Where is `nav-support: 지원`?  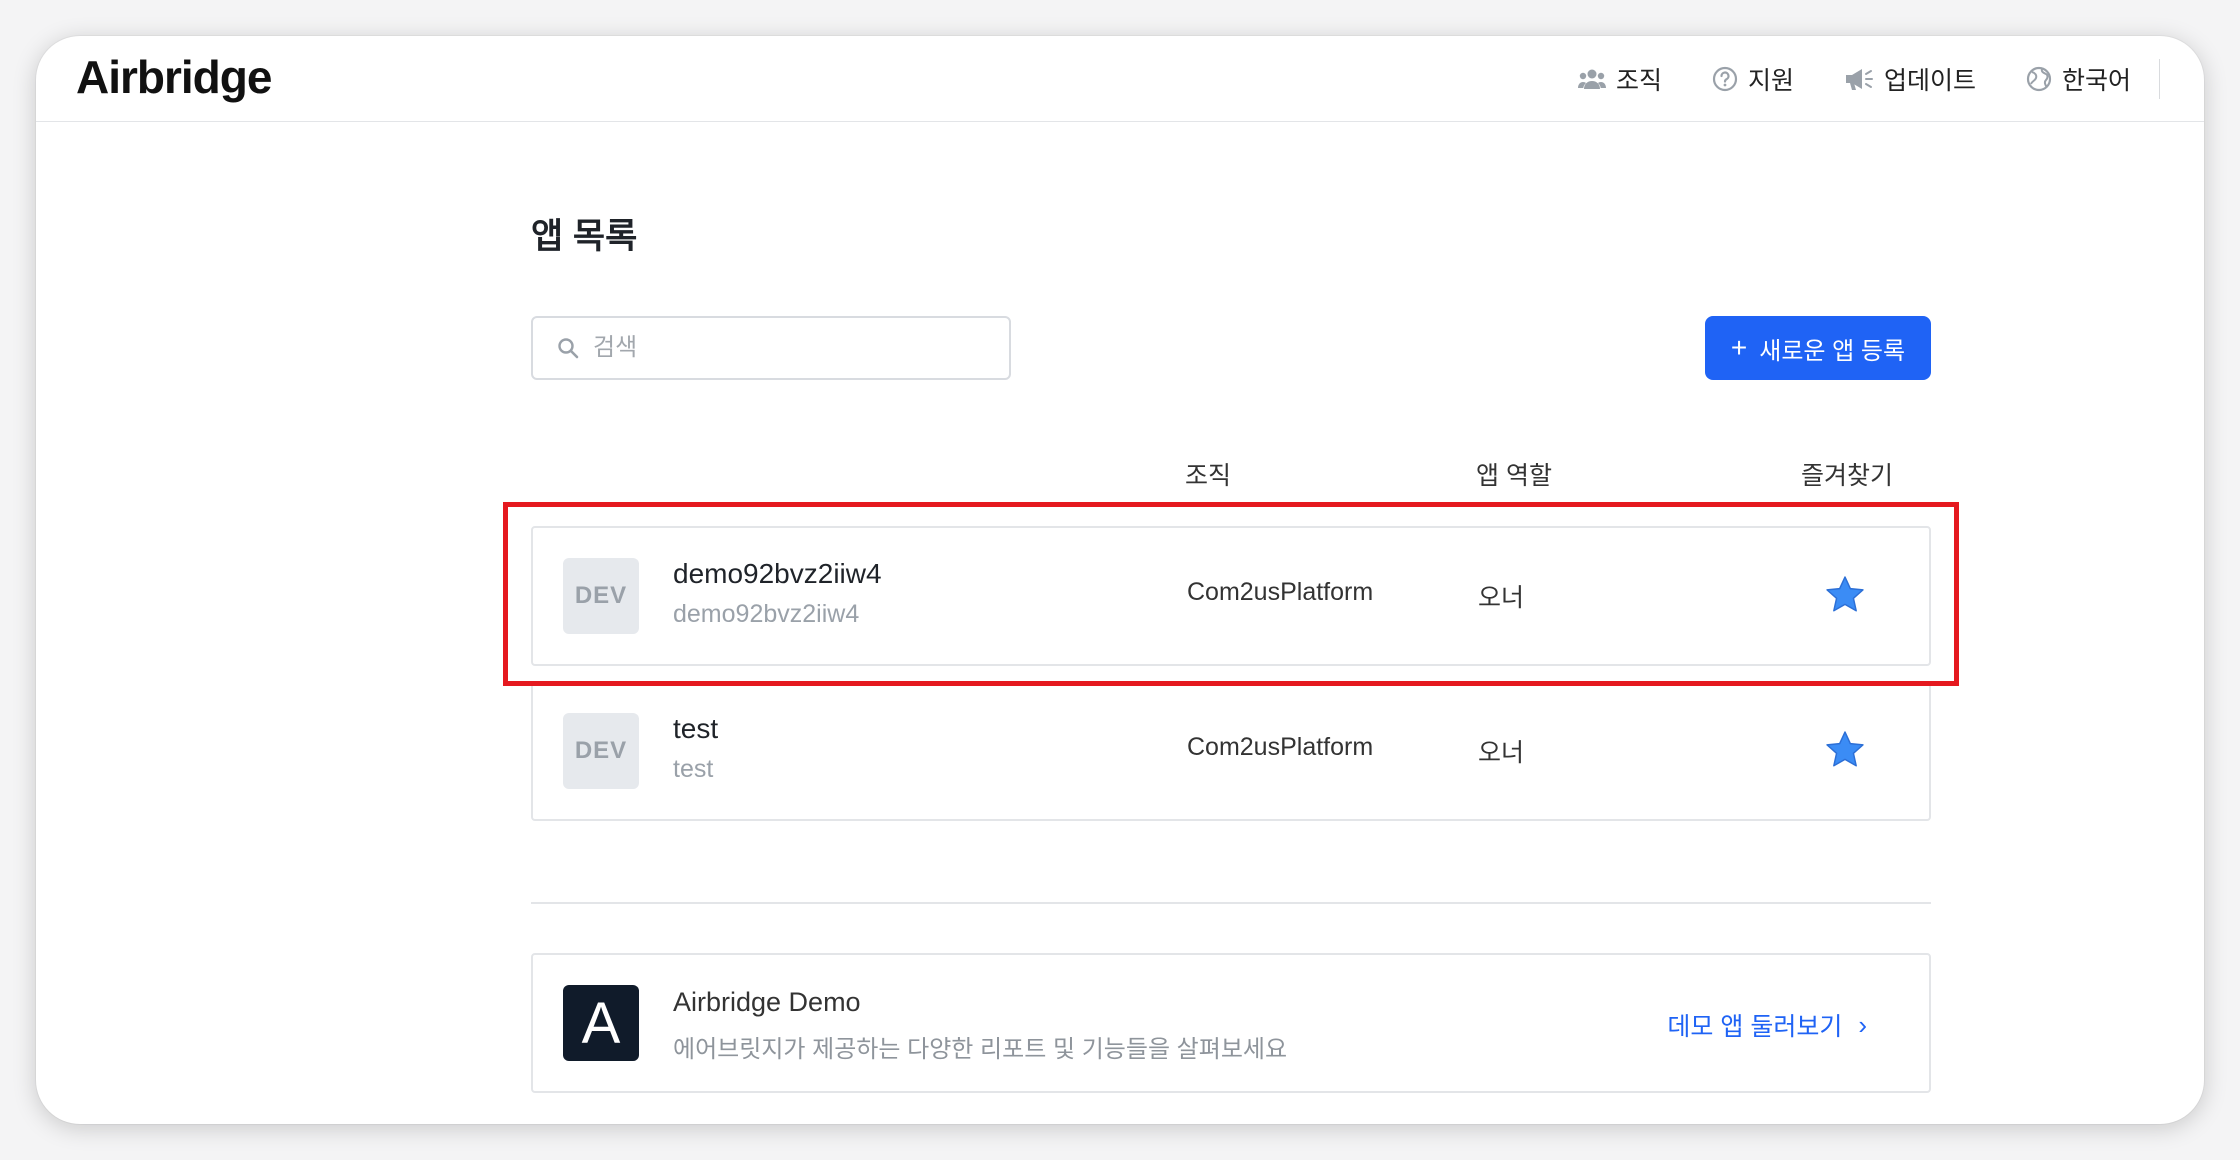 nav-support: 지원 is located at coordinates (1753, 79).